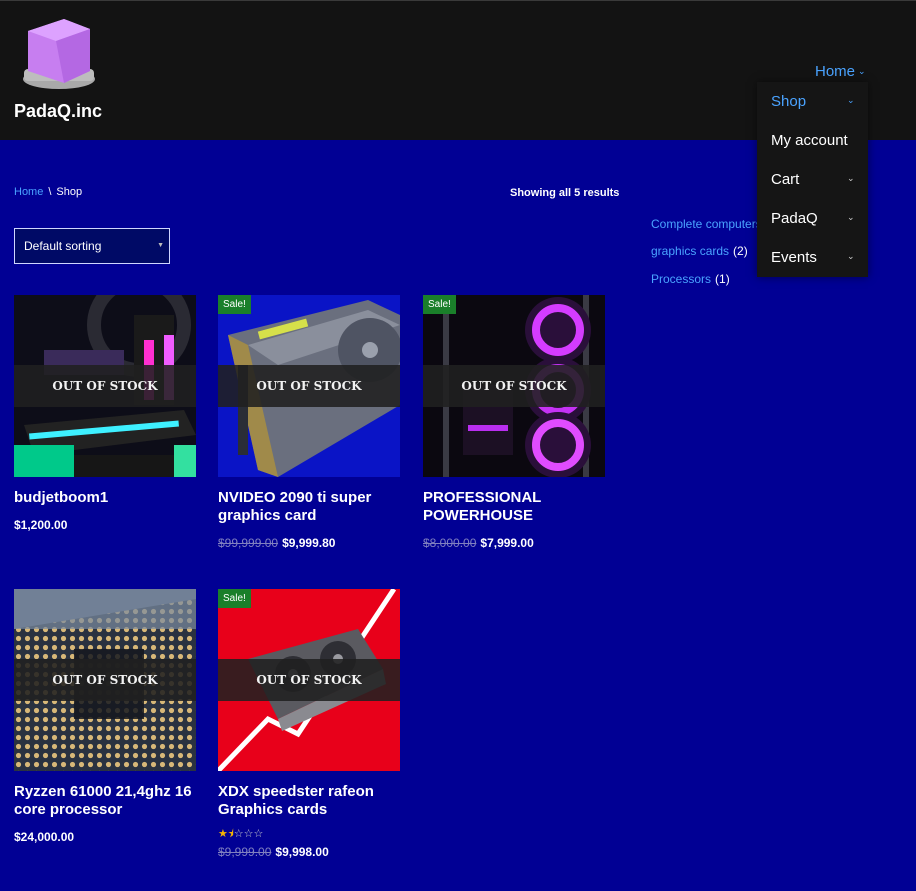  I want to click on category-link-graphics-cards: graphics cards, so click(690, 251).